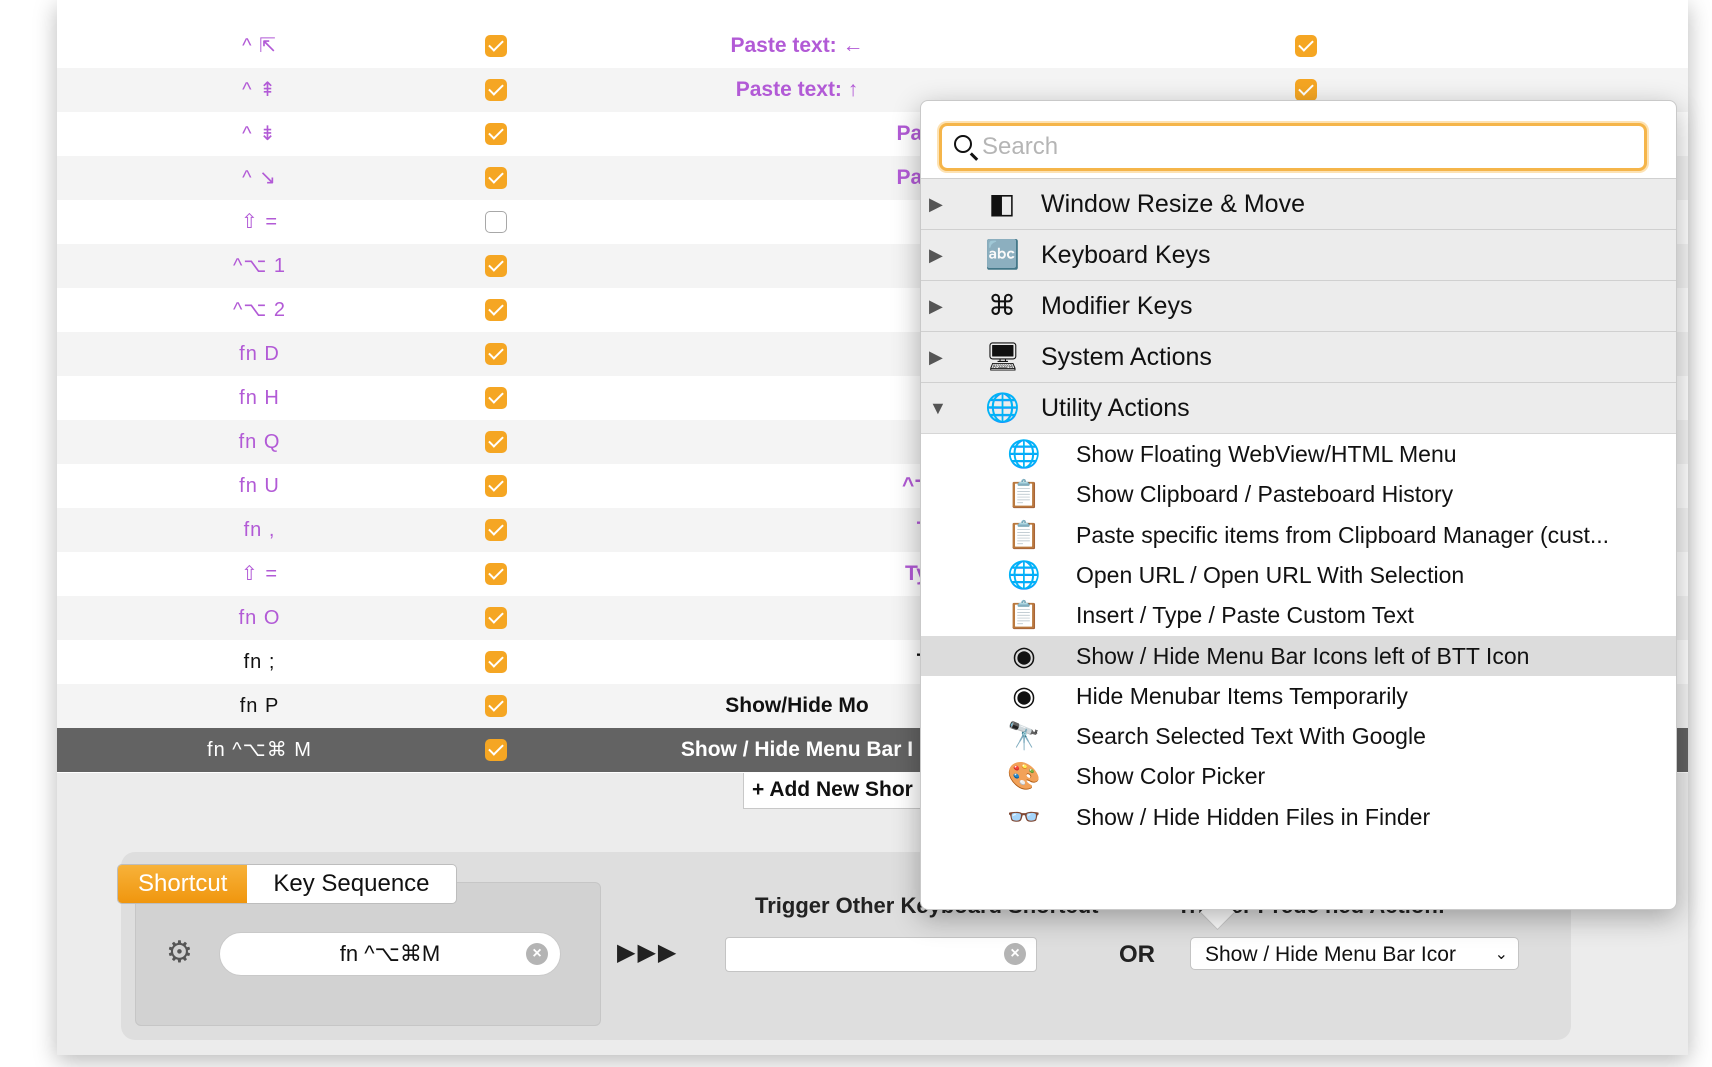 The image size is (1712, 1067). I want to click on trigger-cell: ^ ⇟, so click(259, 134).